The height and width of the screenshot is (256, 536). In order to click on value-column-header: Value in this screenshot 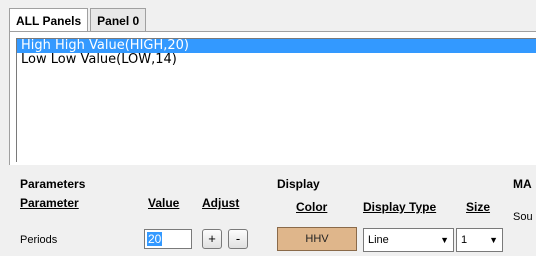, I will do `click(164, 203)`.